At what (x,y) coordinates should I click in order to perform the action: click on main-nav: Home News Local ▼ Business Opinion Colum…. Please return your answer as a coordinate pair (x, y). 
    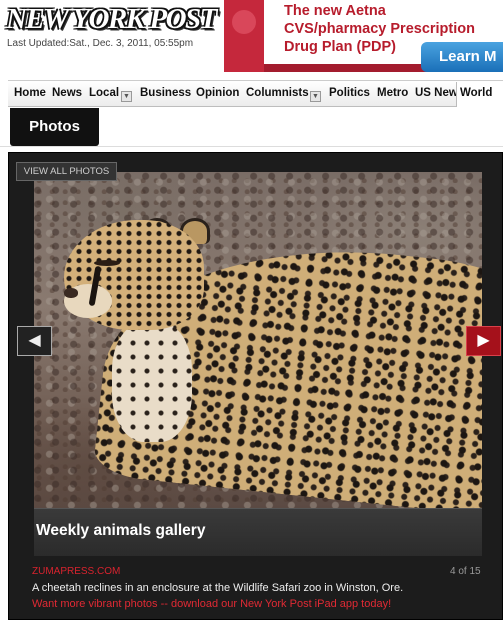
    Looking at the image, I should click on (255, 93).